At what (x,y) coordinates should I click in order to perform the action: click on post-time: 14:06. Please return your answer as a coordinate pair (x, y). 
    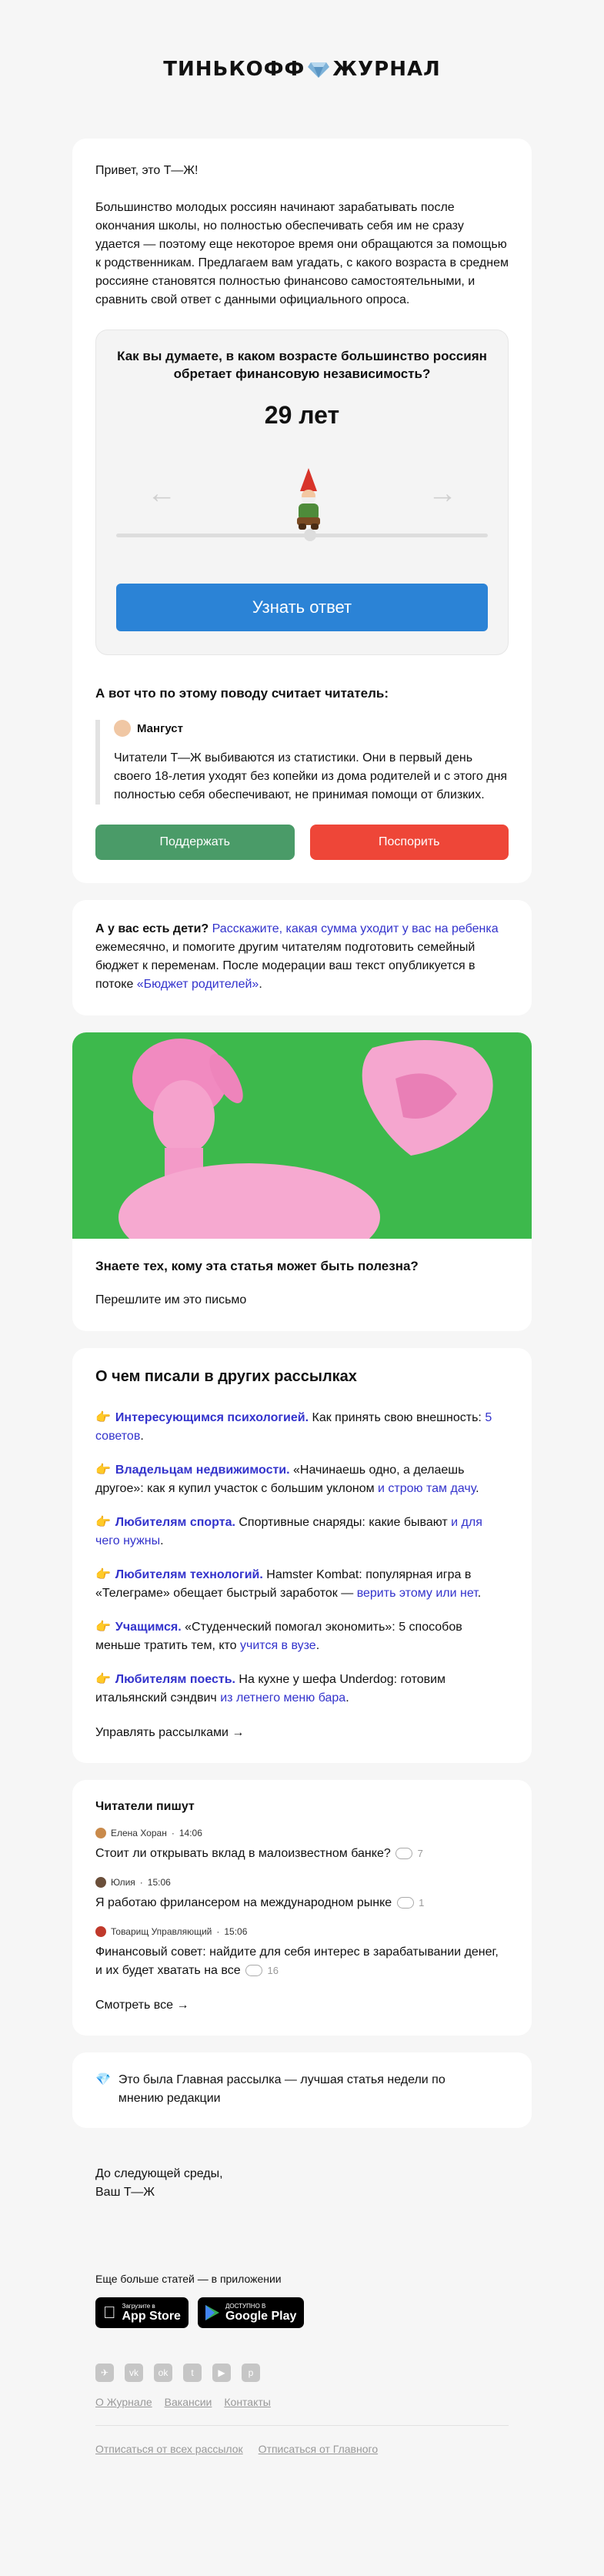
    Looking at the image, I should click on (190, 1833).